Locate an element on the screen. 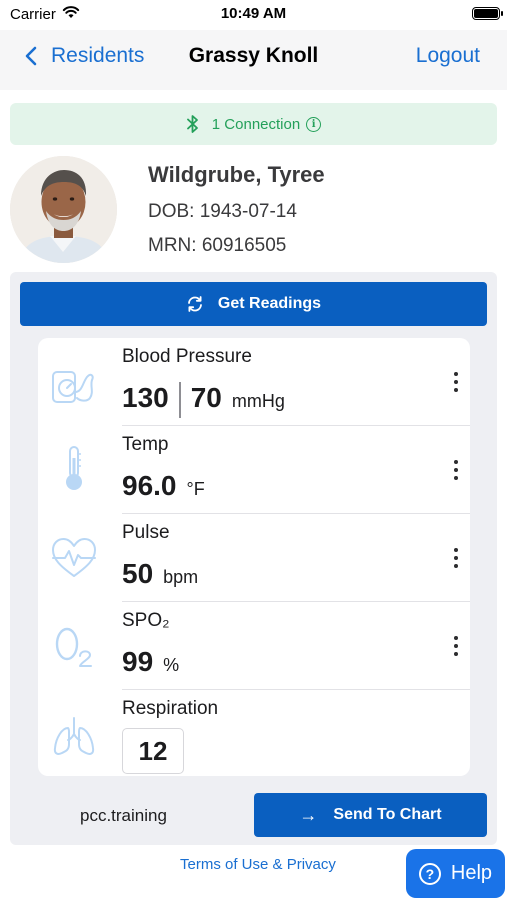 Image resolution: width=507 pixels, height=900 pixels. vital-label: Temp is located at coordinates (145, 444).